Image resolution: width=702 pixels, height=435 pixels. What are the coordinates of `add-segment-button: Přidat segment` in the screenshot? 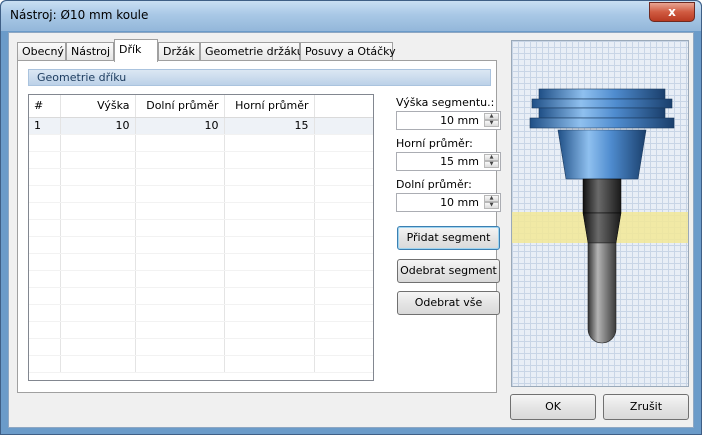 It's located at (448, 238).